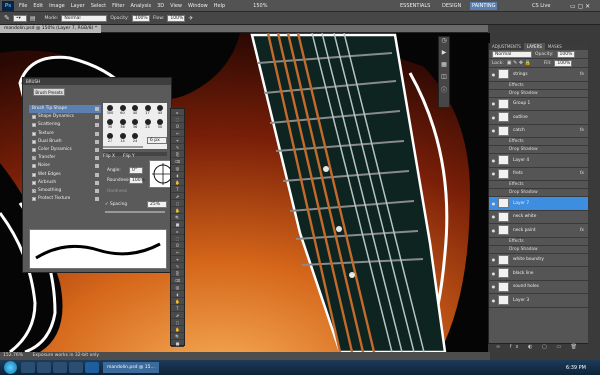 The width and height of the screenshot is (600, 375). What do you see at coordinates (444, 79) in the screenshot?
I see `navigator-icon: ◫` at bounding box center [444, 79].